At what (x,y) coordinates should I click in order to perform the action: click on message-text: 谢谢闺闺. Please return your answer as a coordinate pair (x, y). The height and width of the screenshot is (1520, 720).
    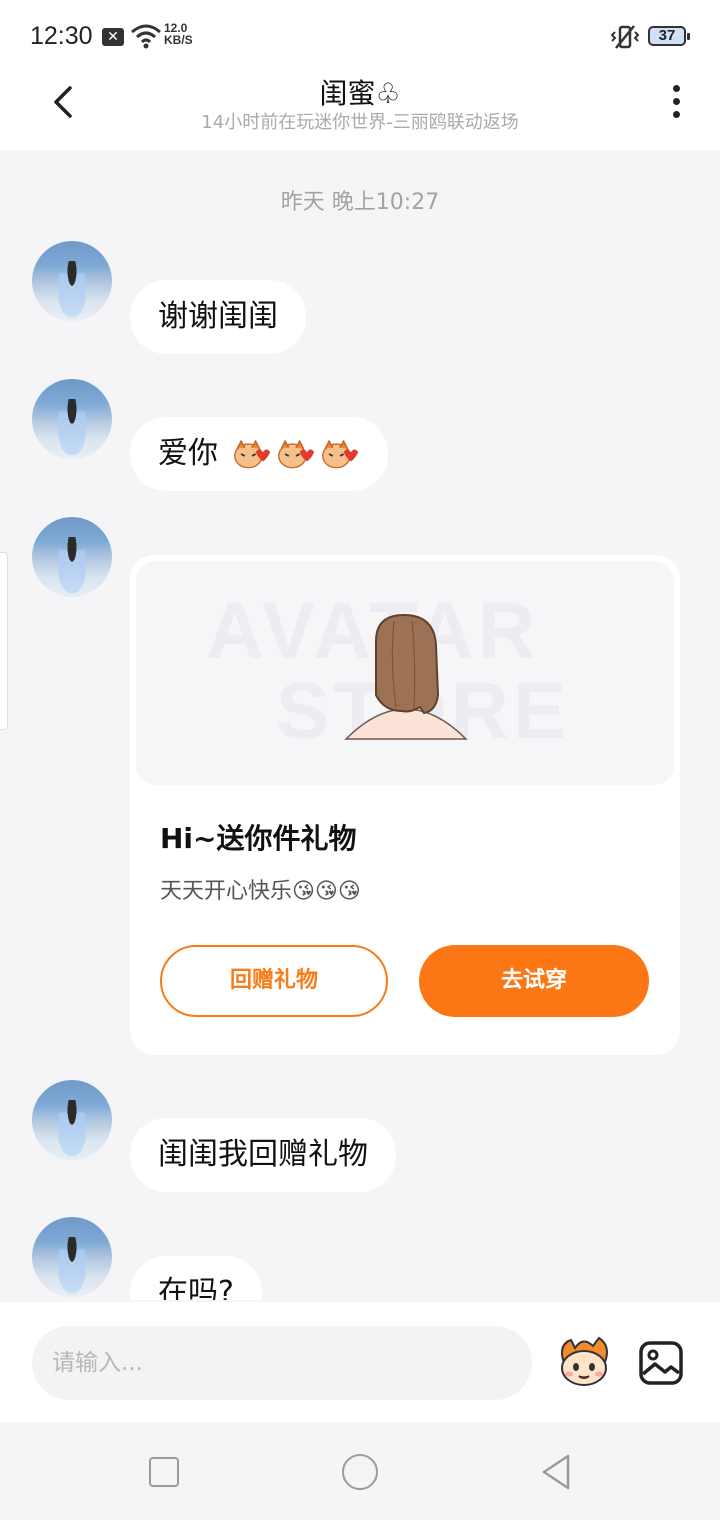
    Looking at the image, I should click on (218, 316).